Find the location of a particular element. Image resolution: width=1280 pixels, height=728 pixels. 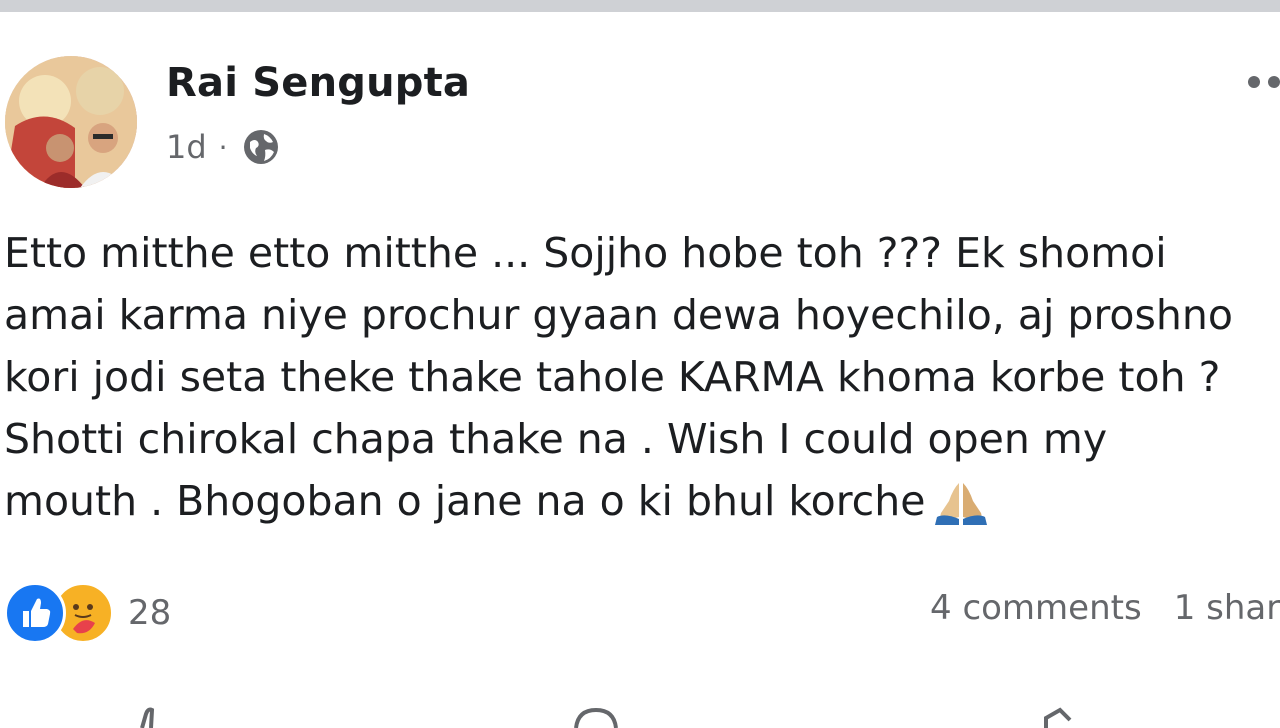

globe-icon is located at coordinates (261, 147).